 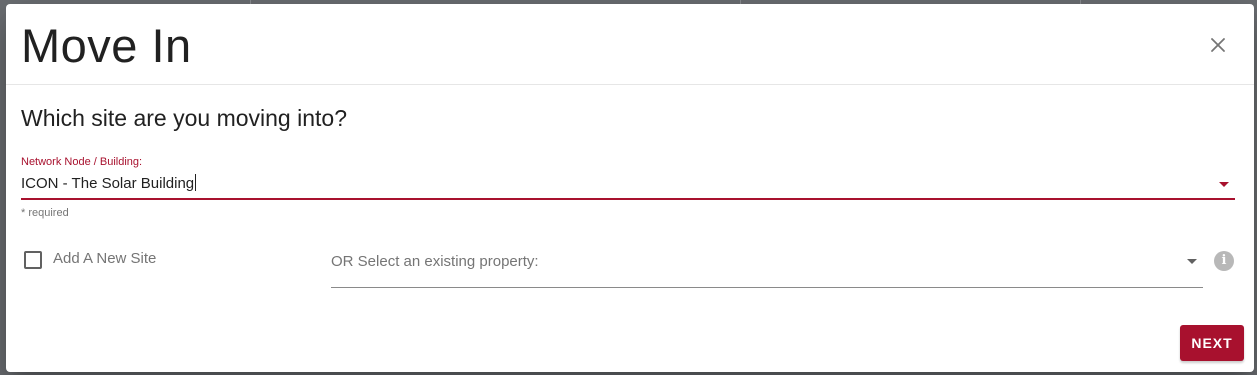 What do you see at coordinates (106, 45) in the screenshot?
I see `dialog-title: Move In` at bounding box center [106, 45].